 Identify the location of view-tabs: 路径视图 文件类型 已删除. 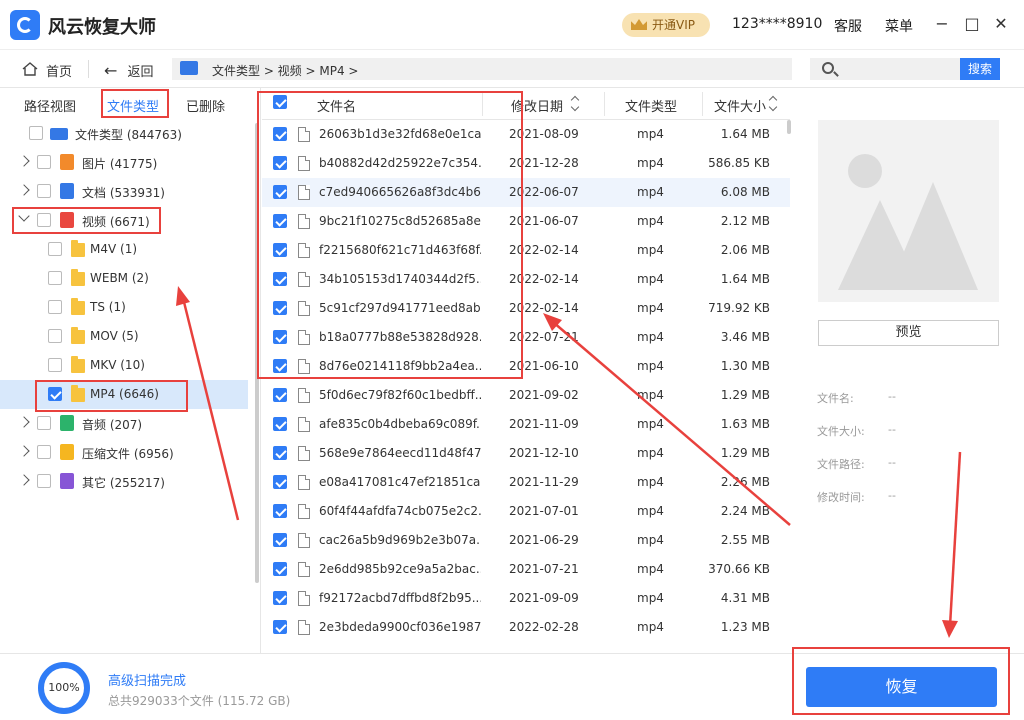
(130, 103).